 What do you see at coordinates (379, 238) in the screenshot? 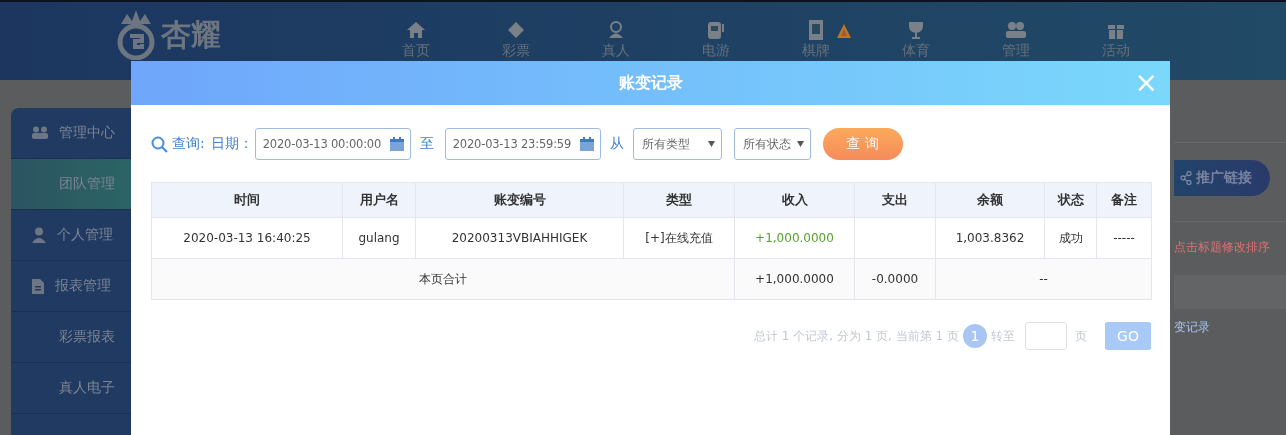
I see `table-cell: gulang` at bounding box center [379, 238].